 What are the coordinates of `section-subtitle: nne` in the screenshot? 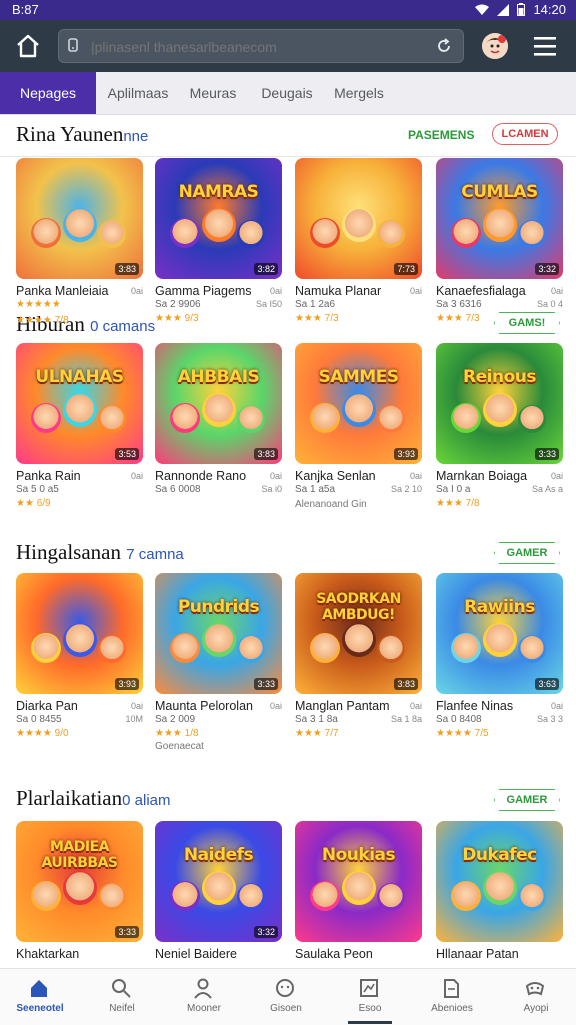 It's located at (136, 136).